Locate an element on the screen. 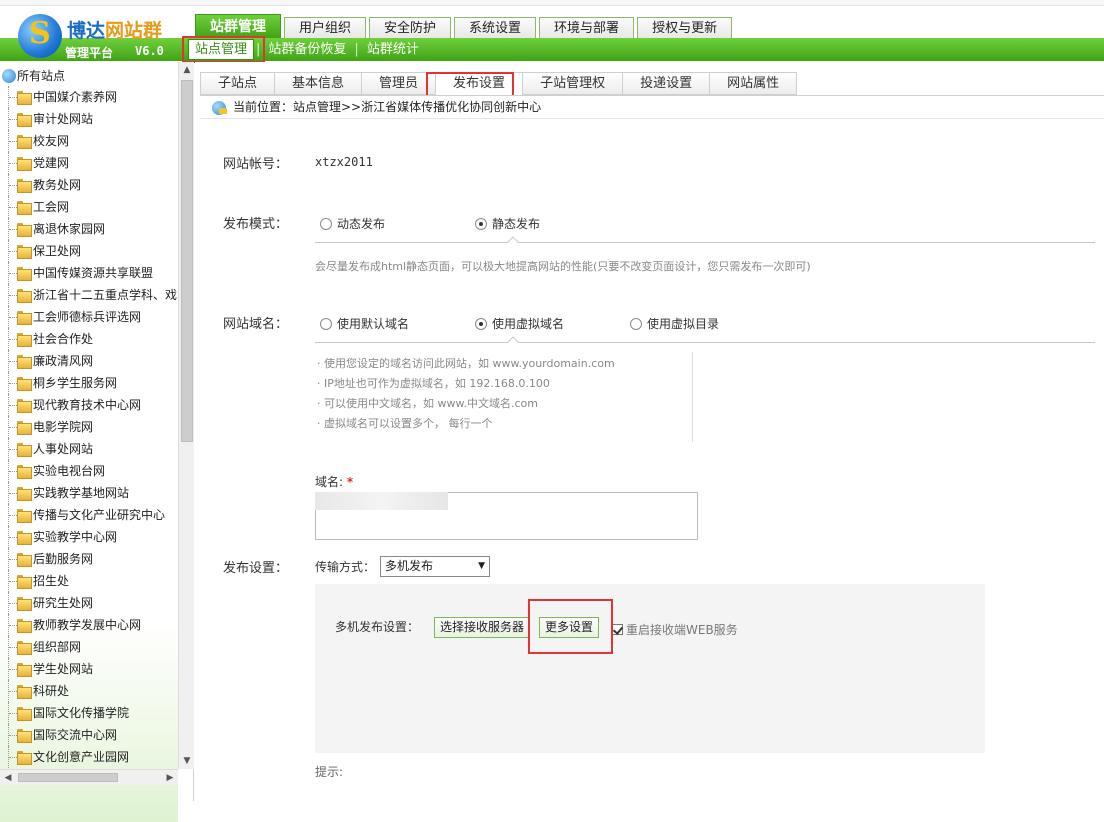  tab-basic-info: 基本信息 is located at coordinates (318, 83).